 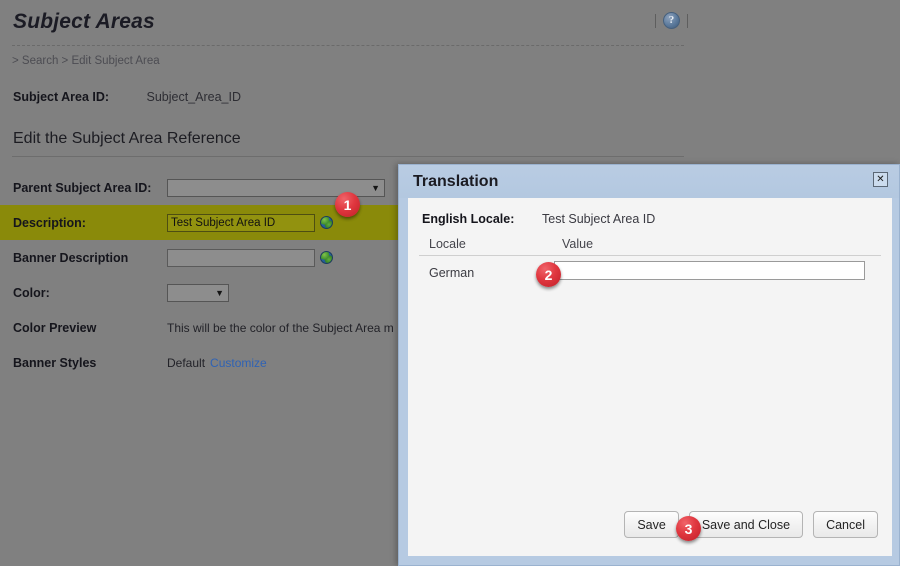 I want to click on column-header-locale: Locale, so click(x=447, y=244).